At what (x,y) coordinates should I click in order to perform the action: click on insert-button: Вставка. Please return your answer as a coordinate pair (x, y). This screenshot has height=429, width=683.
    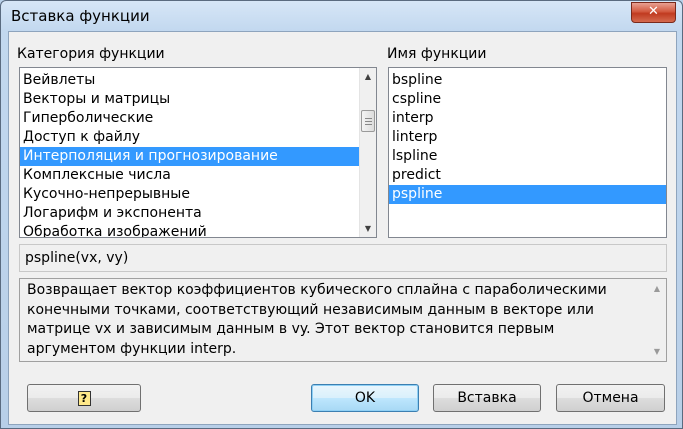
    Looking at the image, I should click on (487, 398).